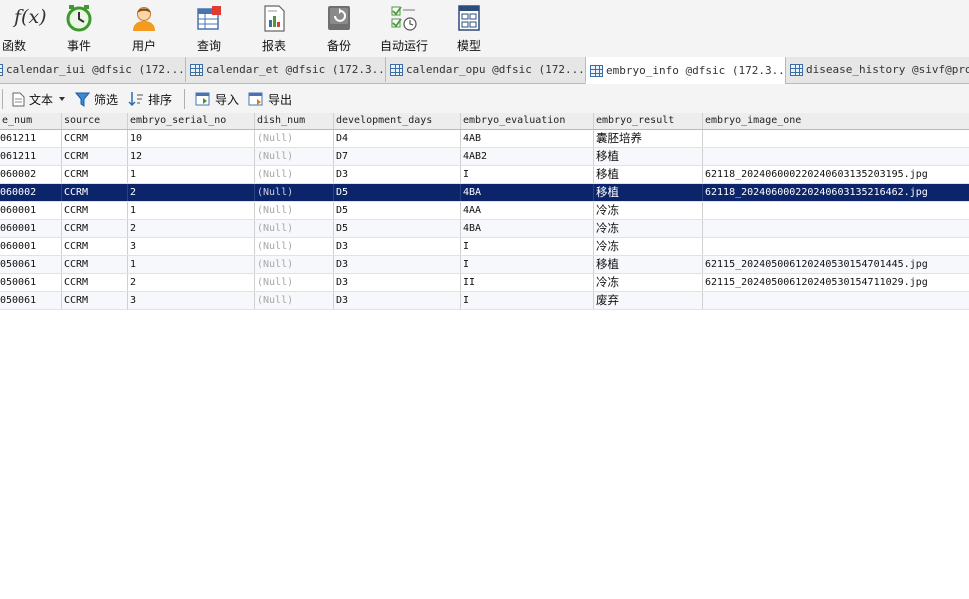  I want to click on report-button: 报表, so click(274, 29).